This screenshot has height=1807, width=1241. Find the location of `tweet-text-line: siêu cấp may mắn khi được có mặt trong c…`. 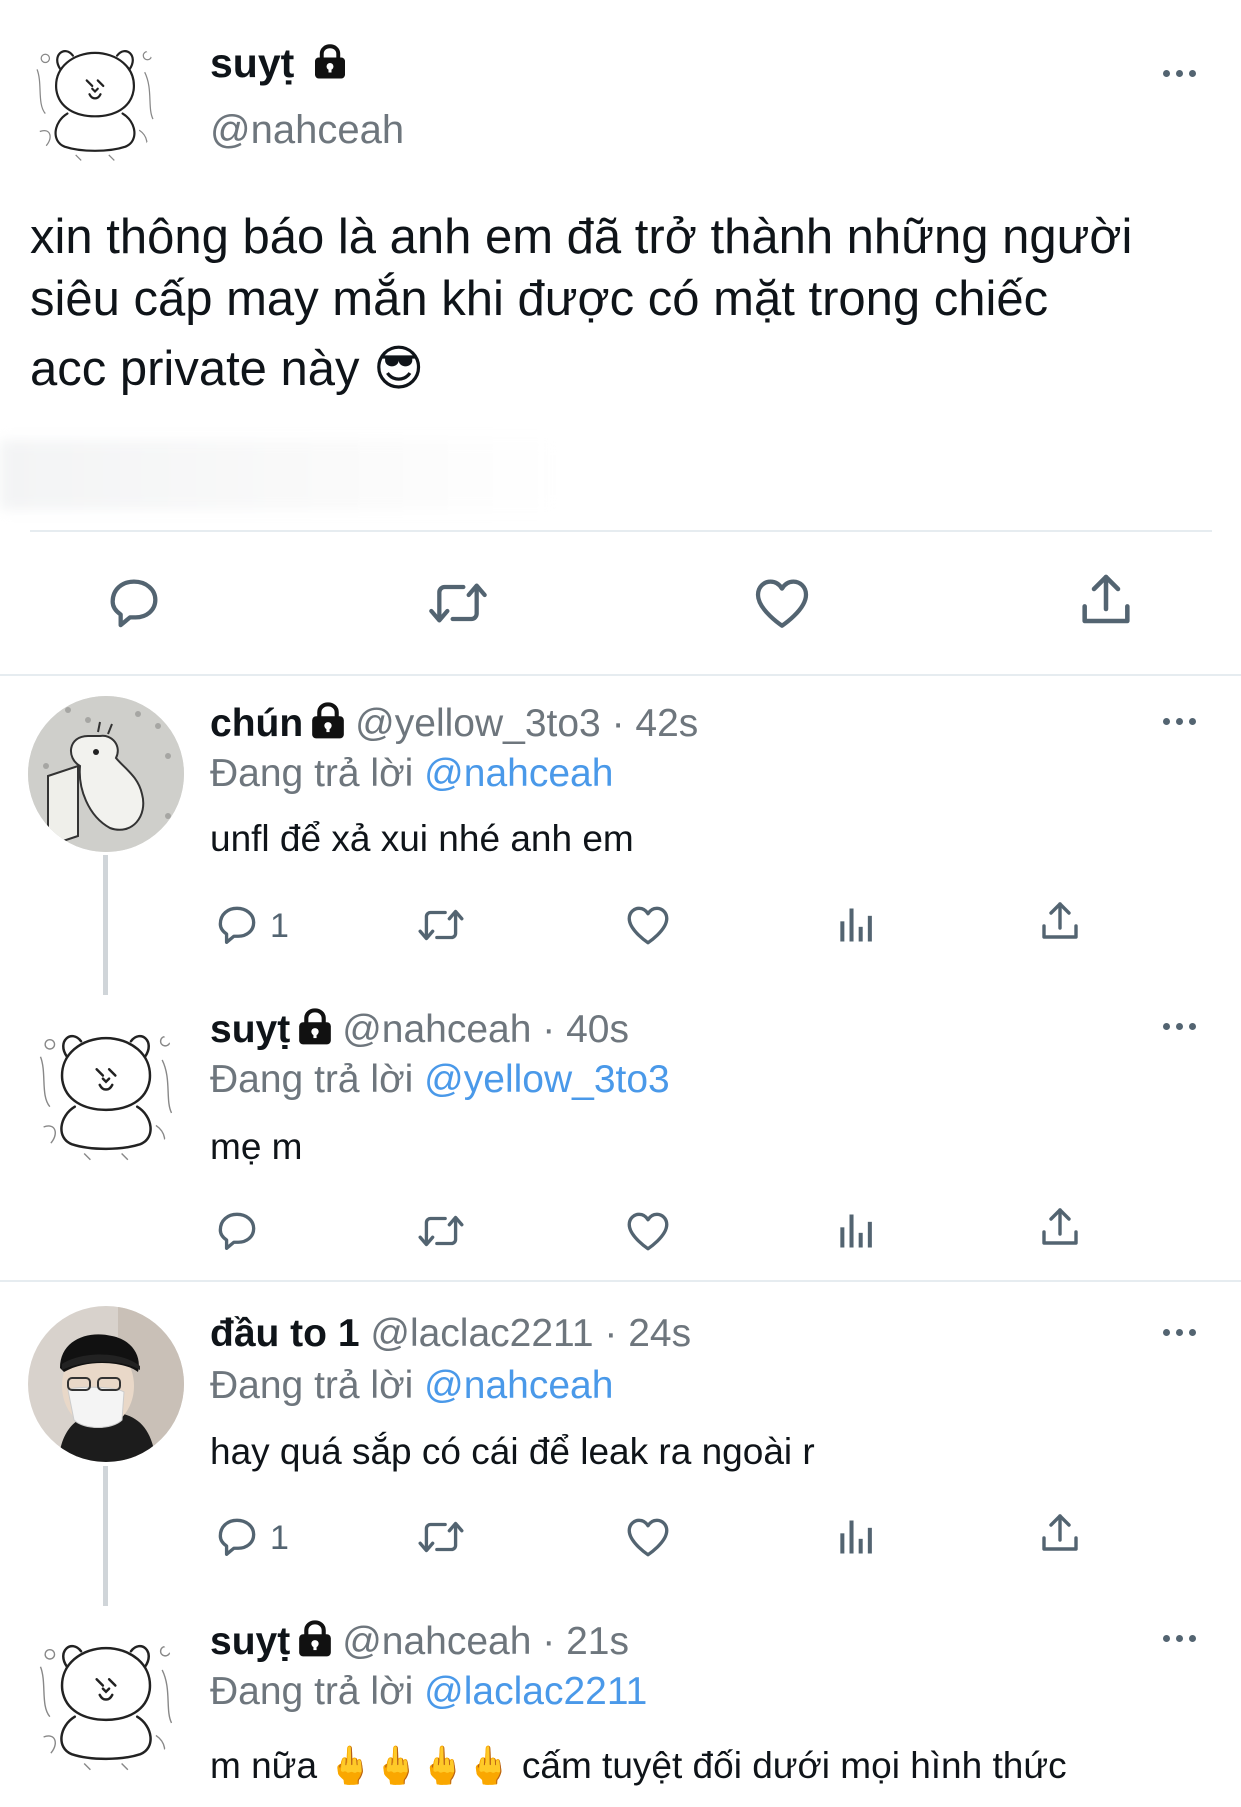

tweet-text-line: siêu cấp may mắn khi được có mặt trong c… is located at coordinates (539, 299).